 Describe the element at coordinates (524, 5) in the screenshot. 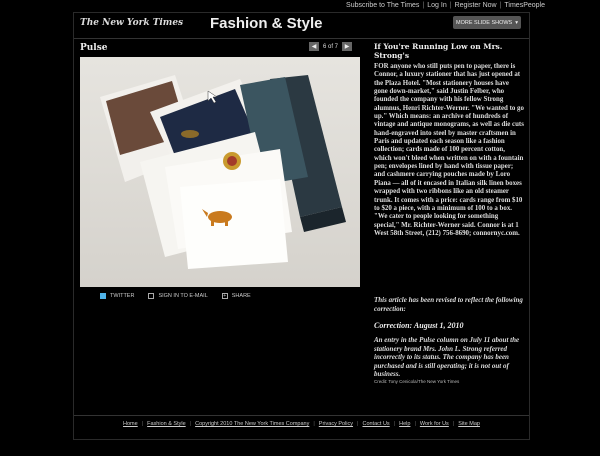

I see `timespeople-link: TimesPeople` at that location.